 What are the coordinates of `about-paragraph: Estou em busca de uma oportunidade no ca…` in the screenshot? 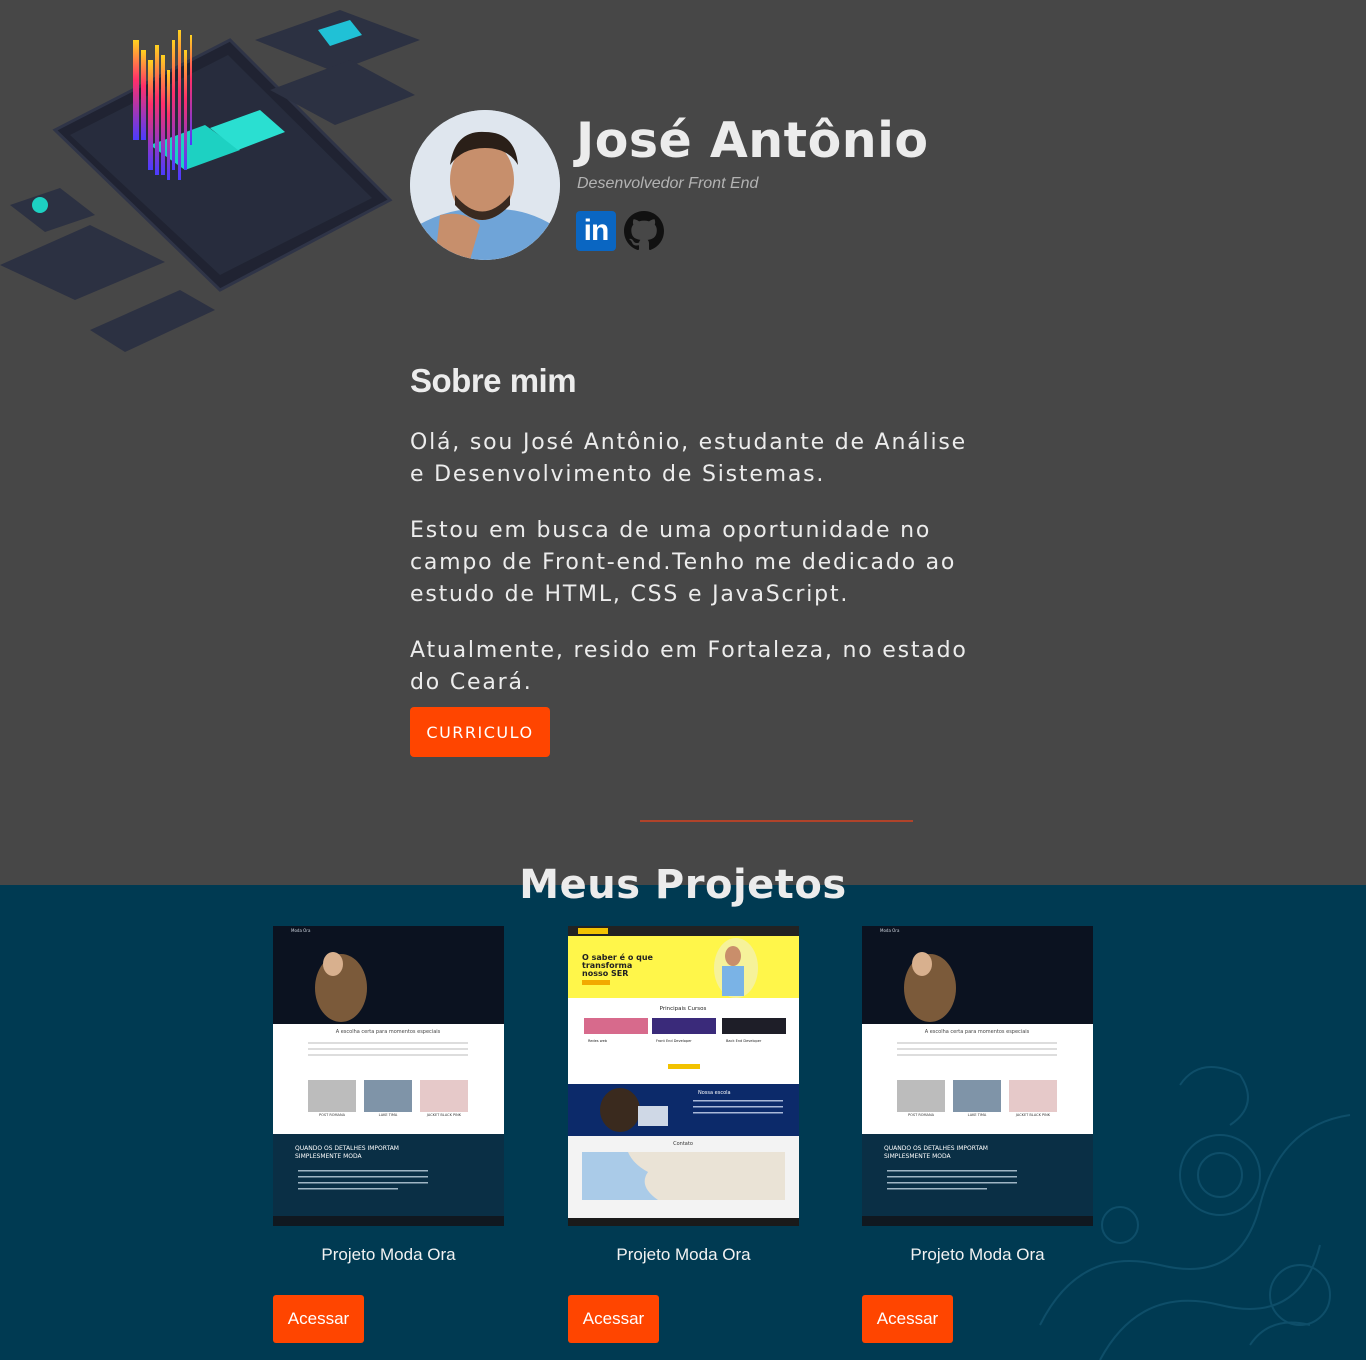 It's located at (683, 562).